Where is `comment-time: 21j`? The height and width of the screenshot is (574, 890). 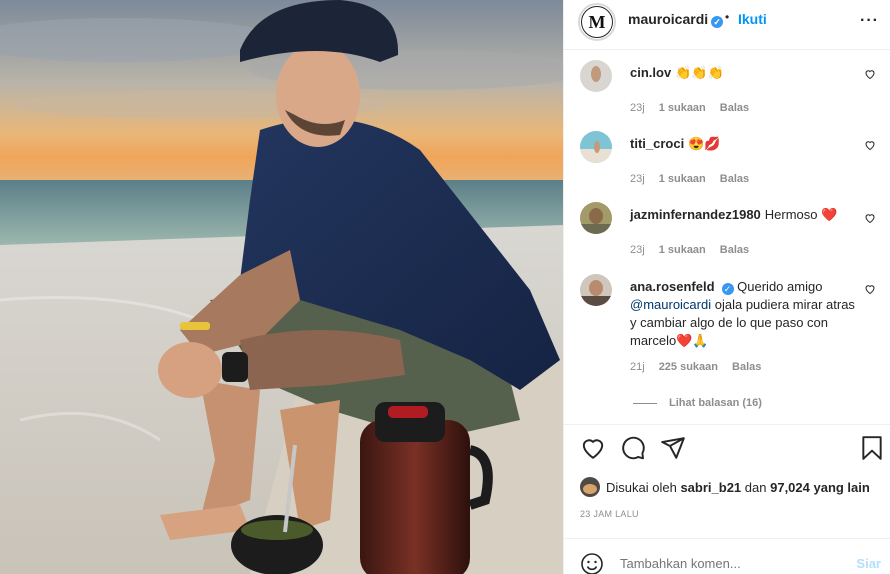
comment-time: 21j is located at coordinates (637, 367).